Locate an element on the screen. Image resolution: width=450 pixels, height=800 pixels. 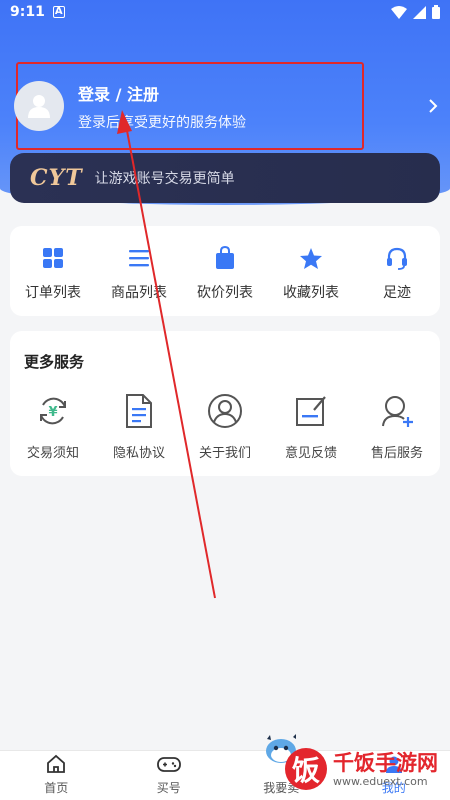
service-label: 交易须知 is located at coordinates (52, 453).